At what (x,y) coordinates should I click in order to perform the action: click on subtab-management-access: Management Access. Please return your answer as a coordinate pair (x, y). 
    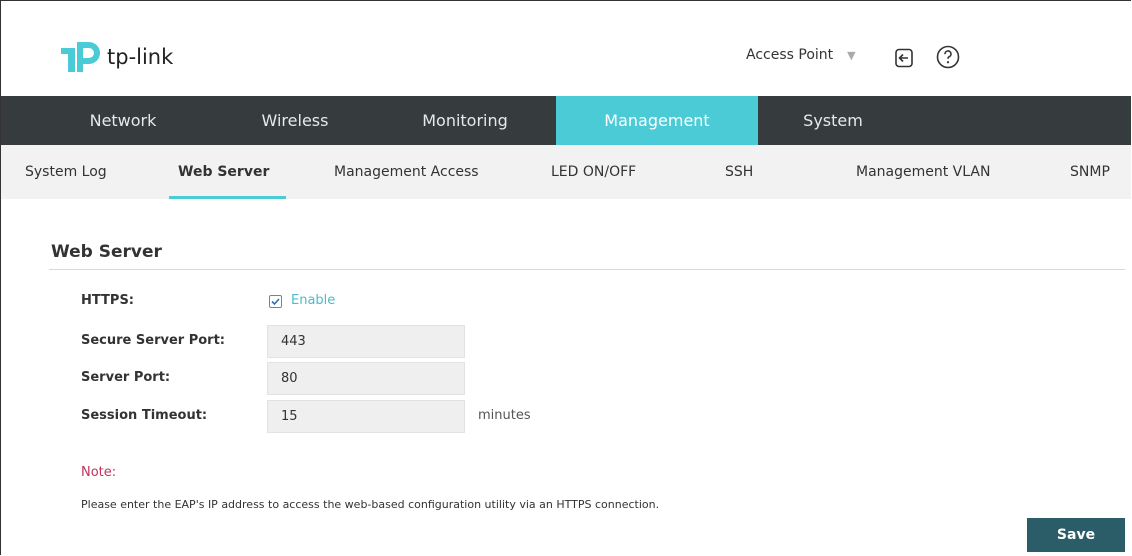
    Looking at the image, I should click on (406, 172).